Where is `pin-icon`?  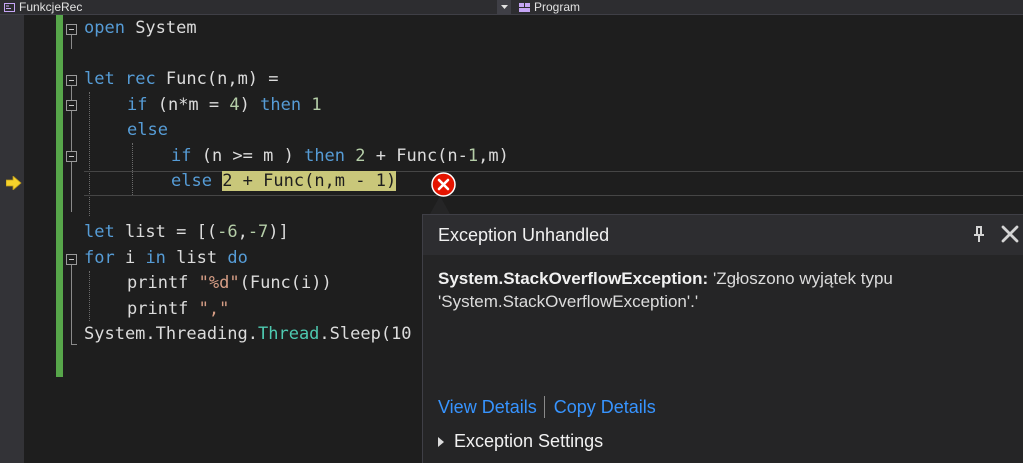 pin-icon is located at coordinates (979, 235).